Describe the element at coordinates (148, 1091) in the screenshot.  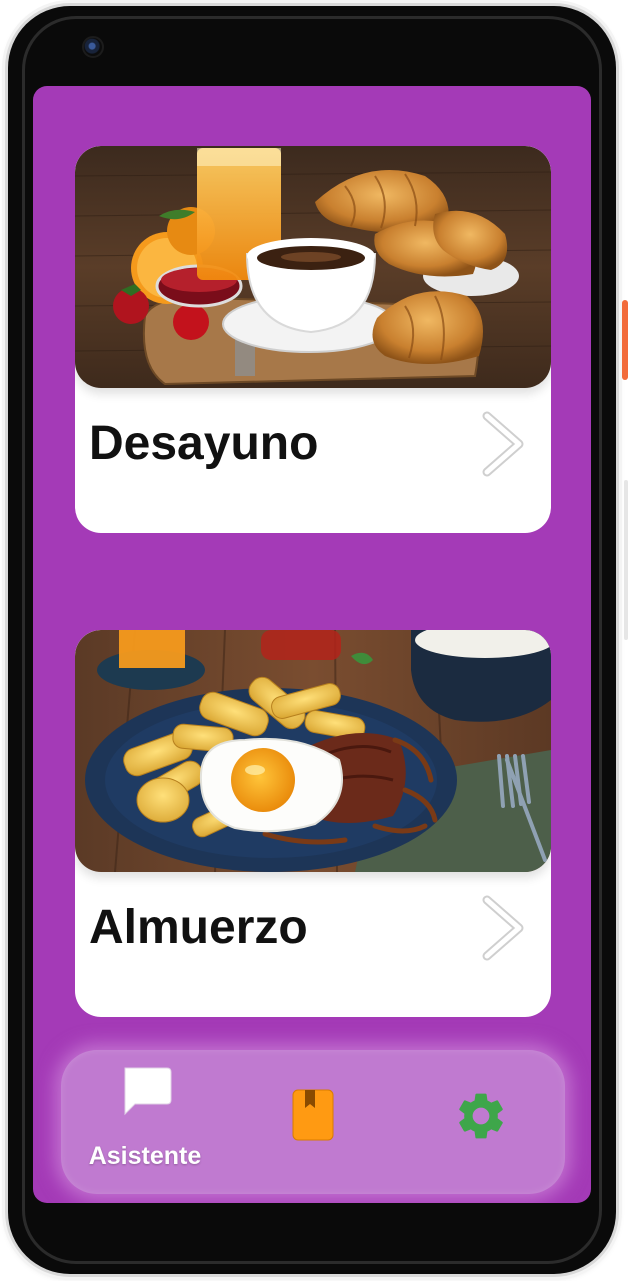
I see `chat-bubble-icon` at that location.